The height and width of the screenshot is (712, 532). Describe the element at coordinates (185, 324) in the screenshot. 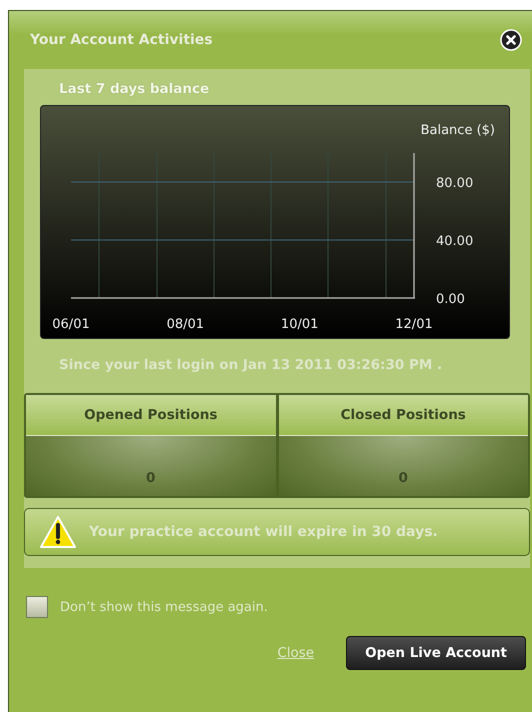

I see `x-tick-label: 08/01` at that location.